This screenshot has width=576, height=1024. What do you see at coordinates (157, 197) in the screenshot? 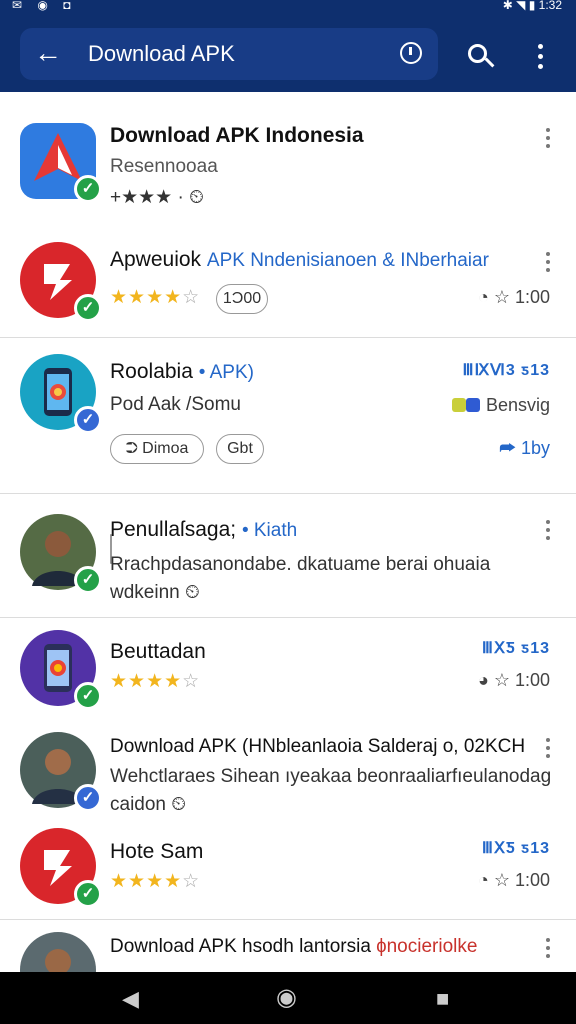
I see `item-meta: +★★★ · ⏲` at bounding box center [157, 197].